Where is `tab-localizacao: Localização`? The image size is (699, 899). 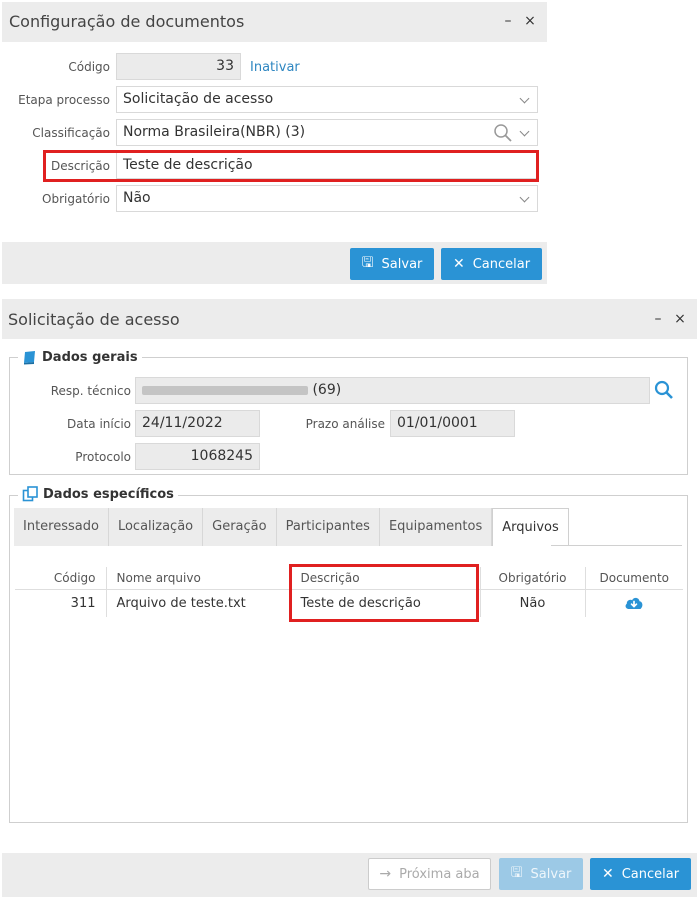 tab-localizacao: Localização is located at coordinates (156, 527).